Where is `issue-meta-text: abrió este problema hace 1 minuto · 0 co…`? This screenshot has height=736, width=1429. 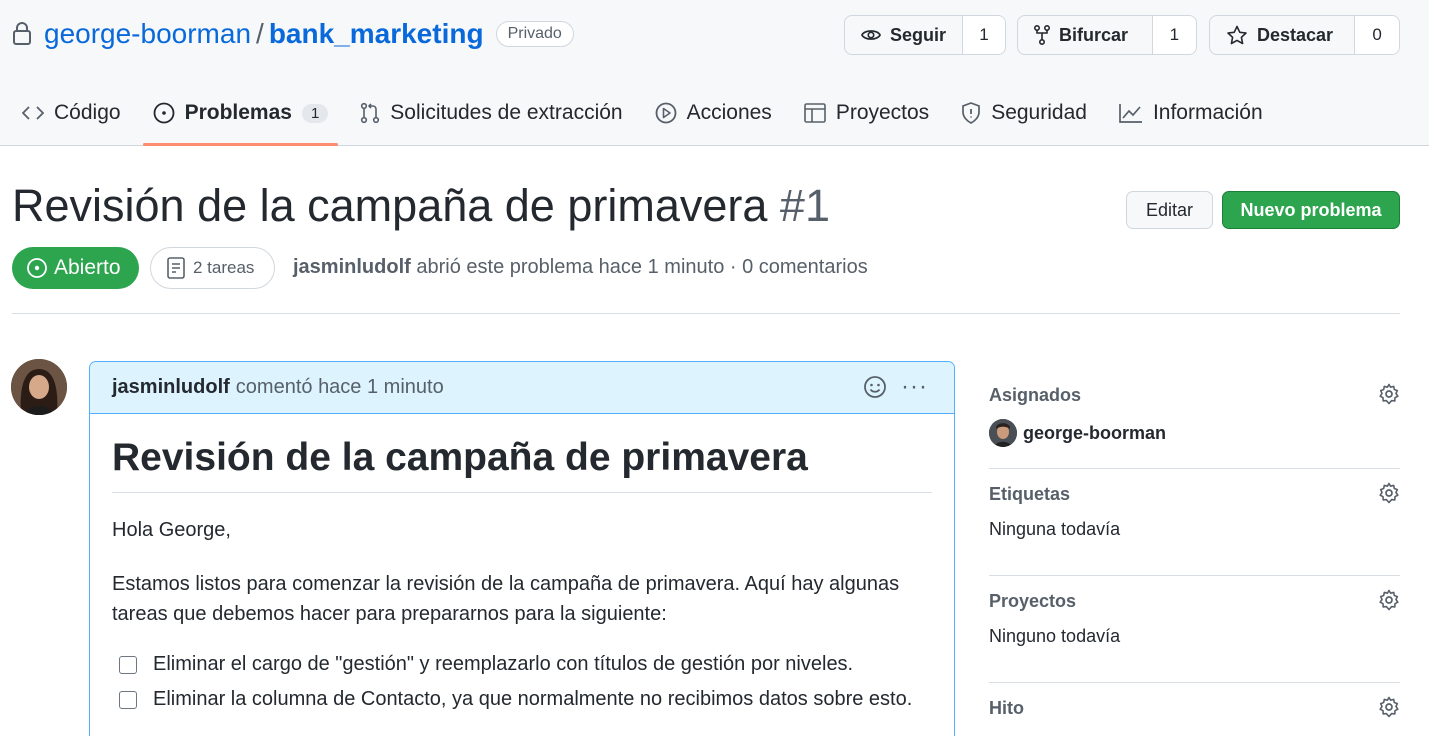
issue-meta-text: abrió este problema hace 1 minuto · 0 co… is located at coordinates (642, 267).